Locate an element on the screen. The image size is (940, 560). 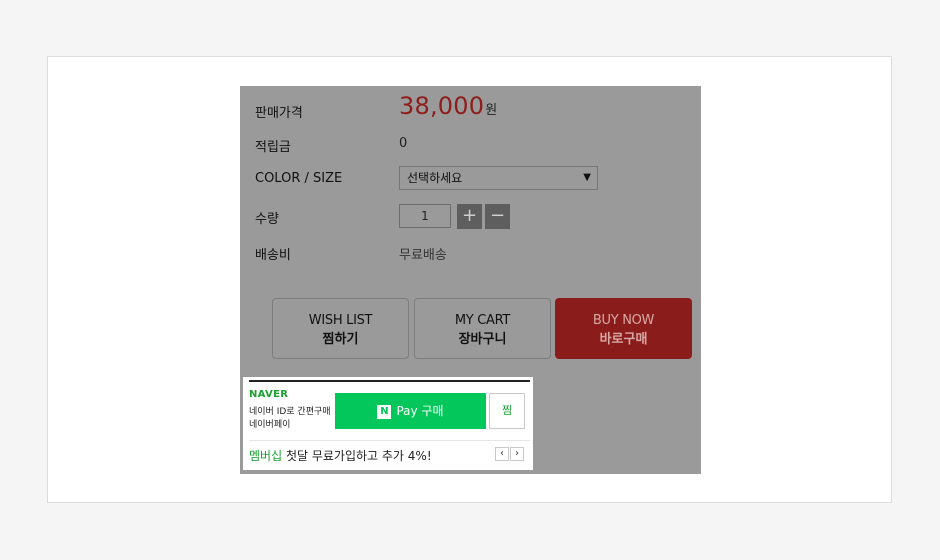
buy-now-button: BUY NOW 바로구매 is located at coordinates (623, 328).